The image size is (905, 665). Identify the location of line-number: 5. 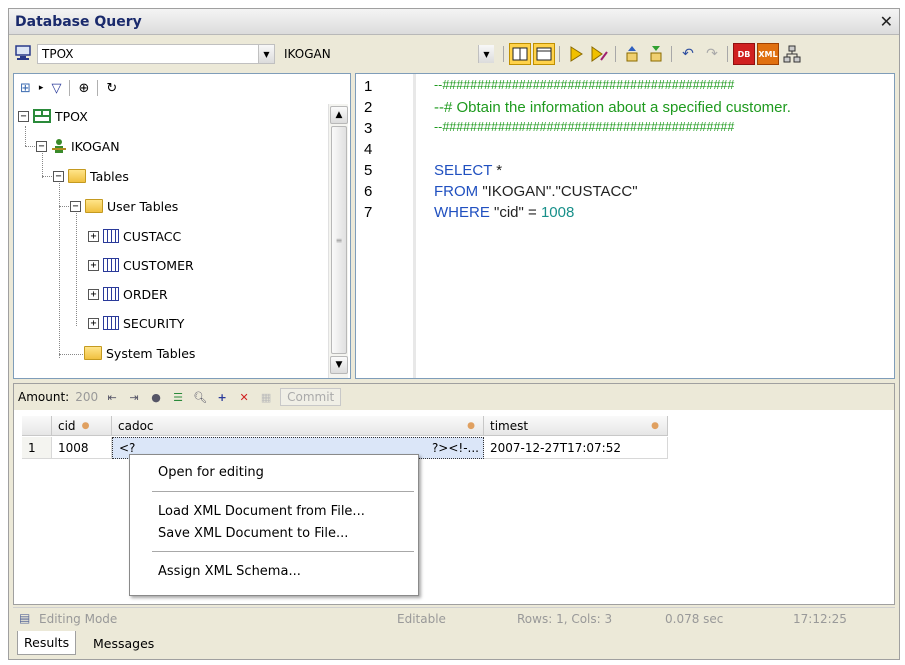
(368, 170).